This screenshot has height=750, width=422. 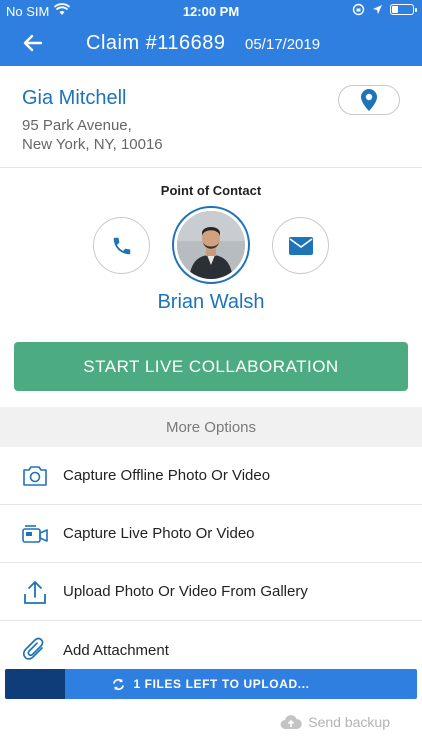 I want to click on contact-photo, so click(x=211, y=245).